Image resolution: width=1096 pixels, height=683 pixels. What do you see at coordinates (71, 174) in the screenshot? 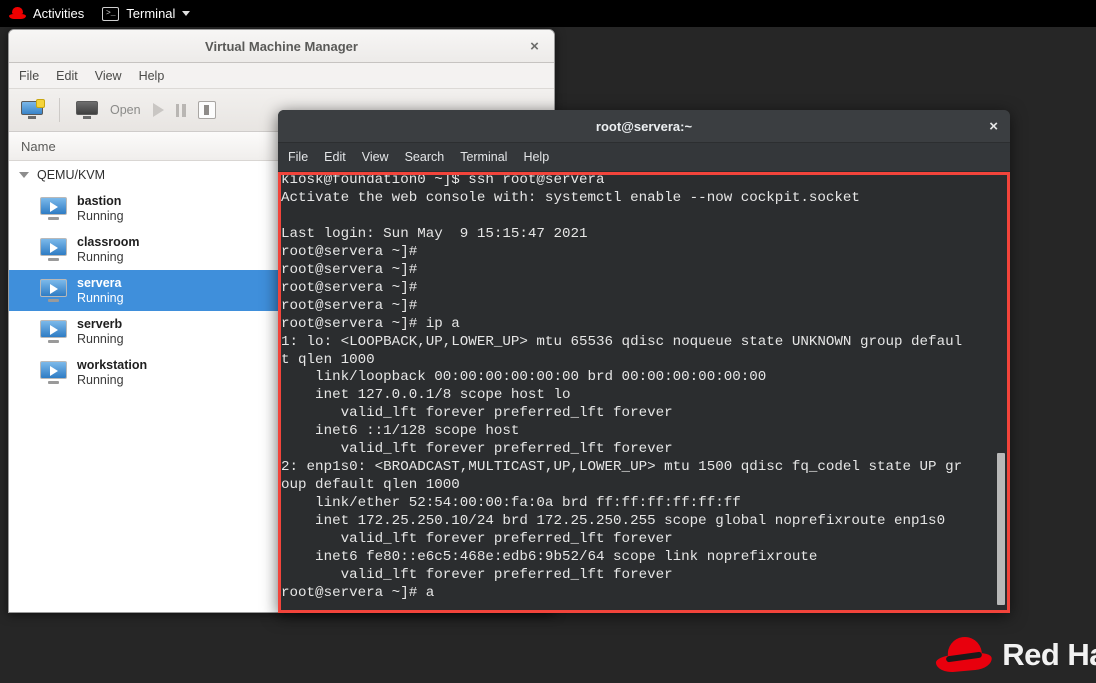
I see `vm-group-label: QEMU/KVM` at bounding box center [71, 174].